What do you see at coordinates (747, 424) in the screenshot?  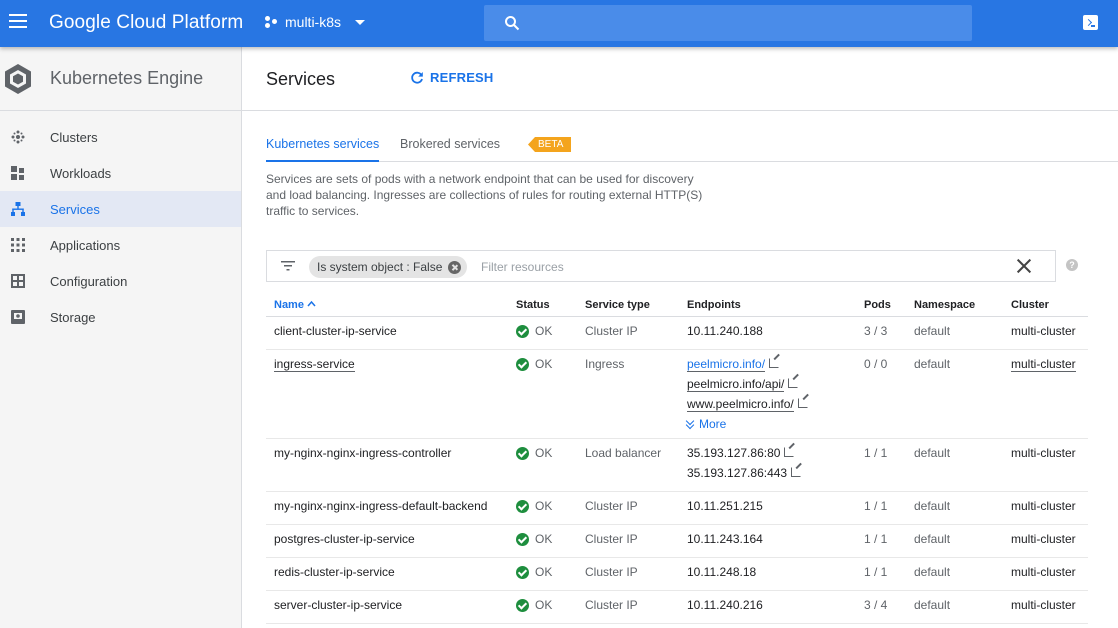 I see `more-endpoints-button: More` at bounding box center [747, 424].